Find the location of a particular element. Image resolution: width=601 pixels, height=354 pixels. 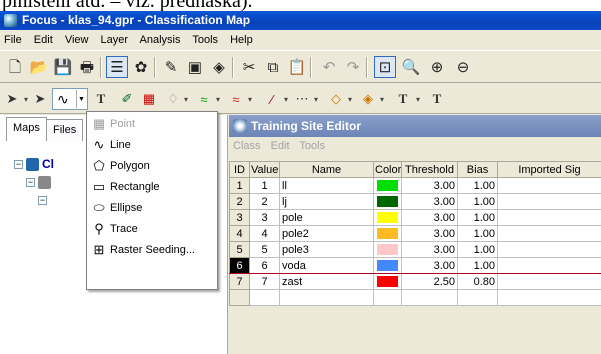

menu-class: Class is located at coordinates (247, 146).